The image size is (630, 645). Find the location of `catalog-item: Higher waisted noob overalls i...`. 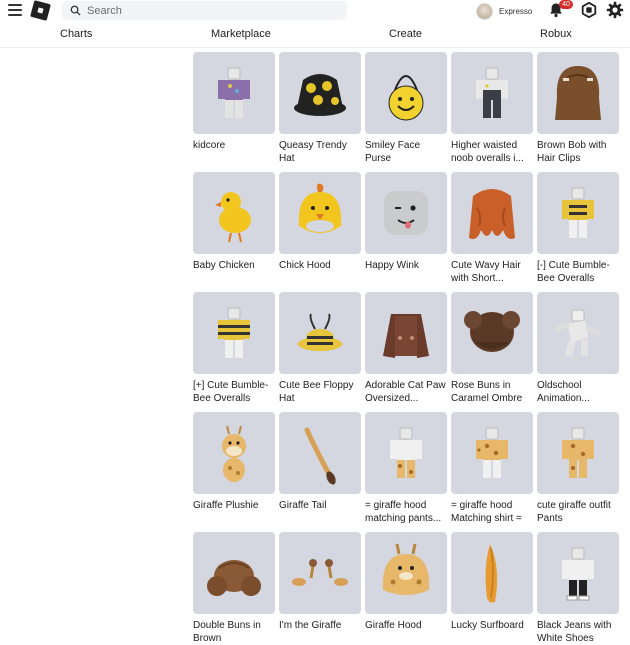

catalog-item: Higher waisted noob overalls i... is located at coordinates (492, 108).